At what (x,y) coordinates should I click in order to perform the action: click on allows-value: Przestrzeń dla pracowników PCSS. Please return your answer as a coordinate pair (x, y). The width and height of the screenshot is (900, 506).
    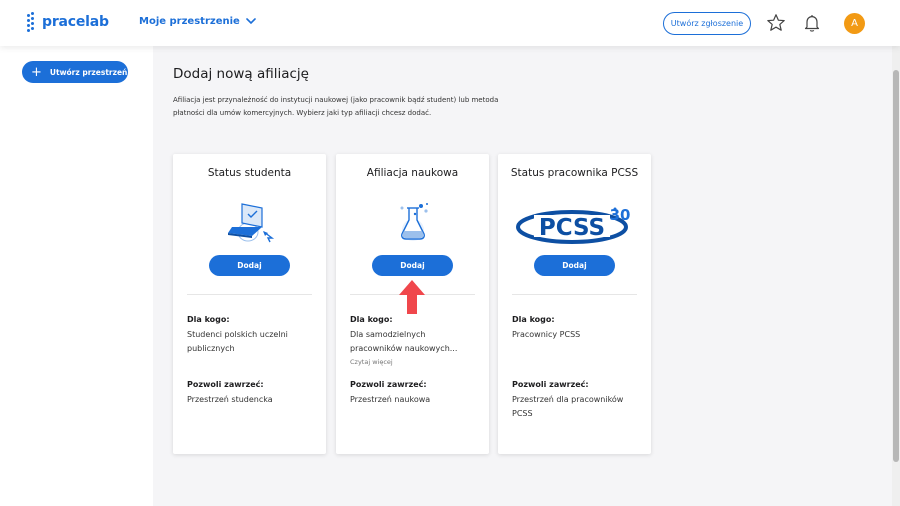
    Looking at the image, I should click on (568, 406).